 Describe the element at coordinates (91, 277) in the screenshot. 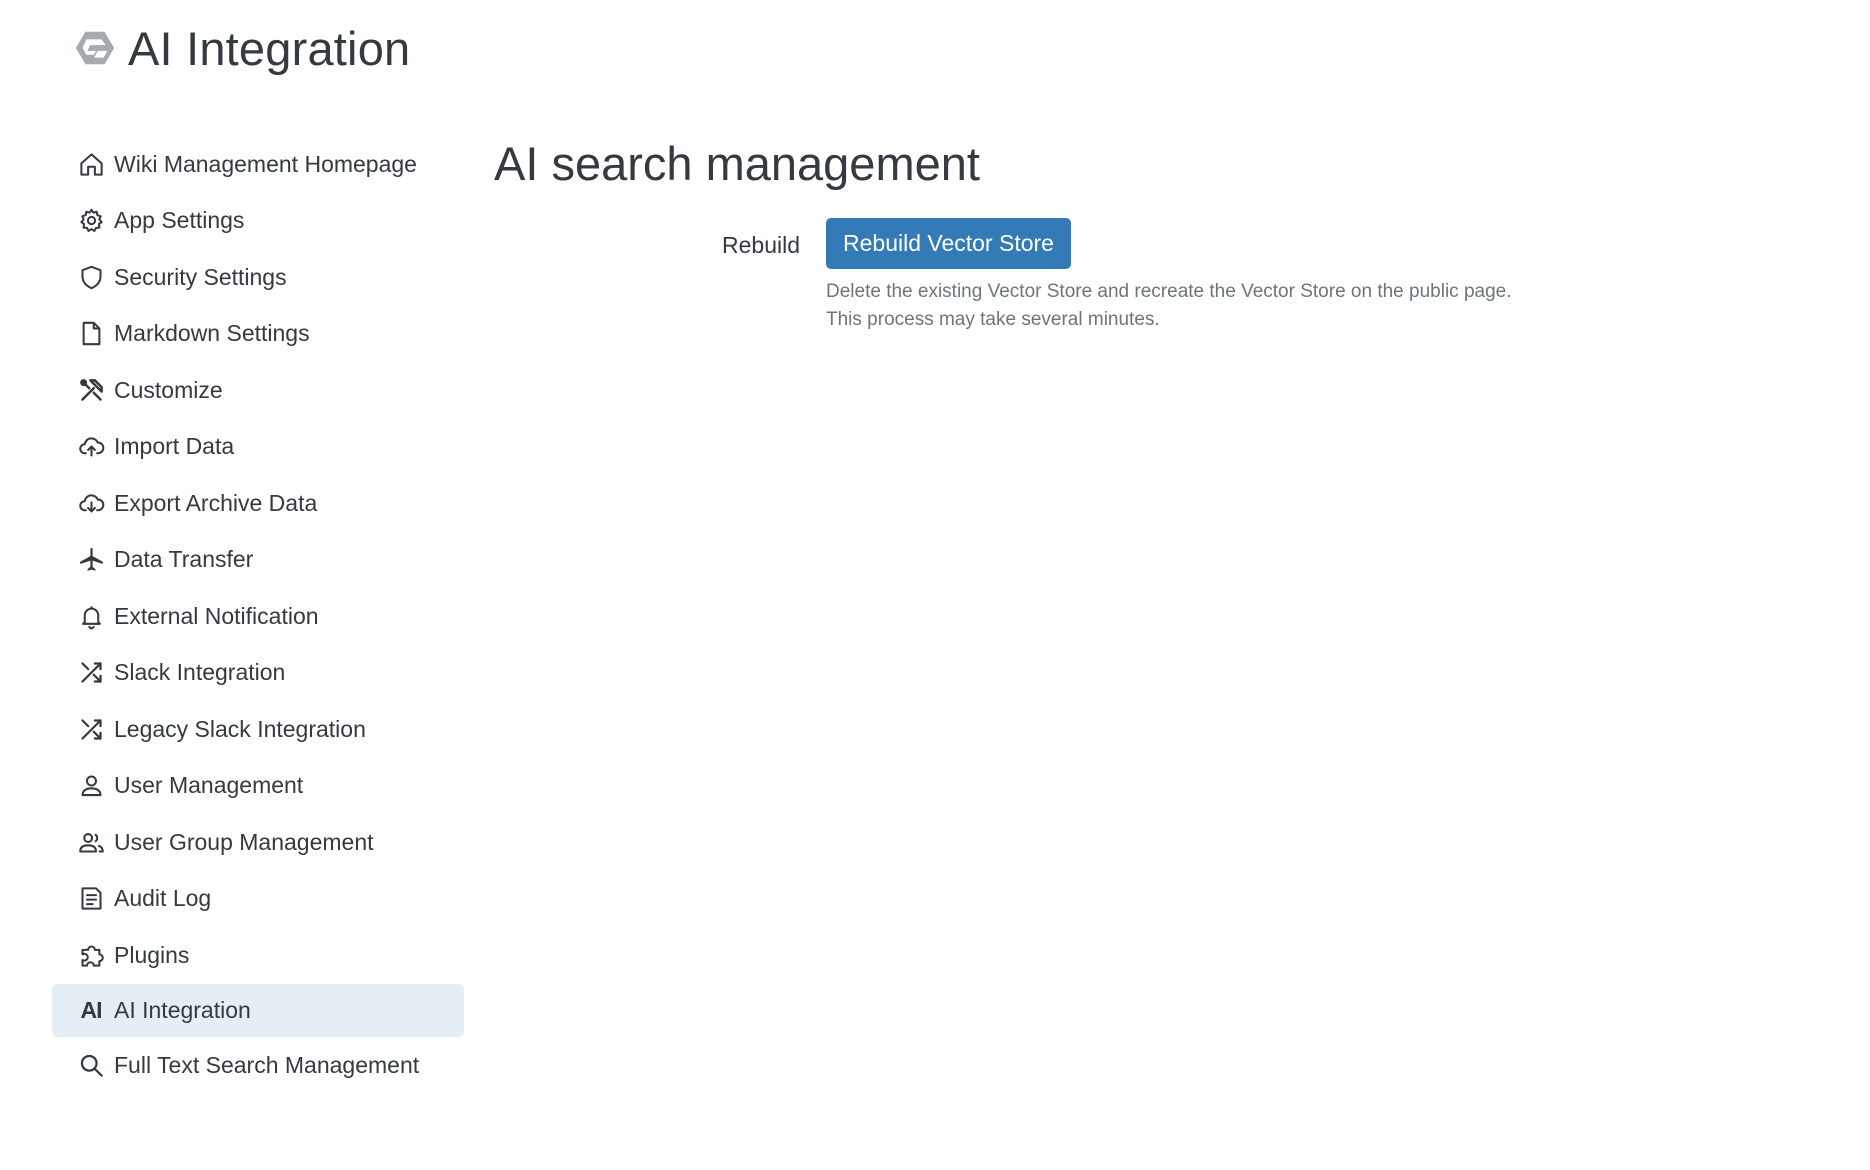

I see `shield-icon` at that location.